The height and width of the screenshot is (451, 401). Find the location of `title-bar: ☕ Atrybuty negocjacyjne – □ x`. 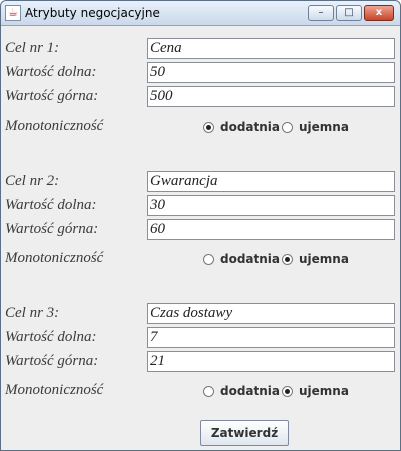

title-bar: ☕ Atrybuty negocjacyjne – □ x is located at coordinates (200, 13).